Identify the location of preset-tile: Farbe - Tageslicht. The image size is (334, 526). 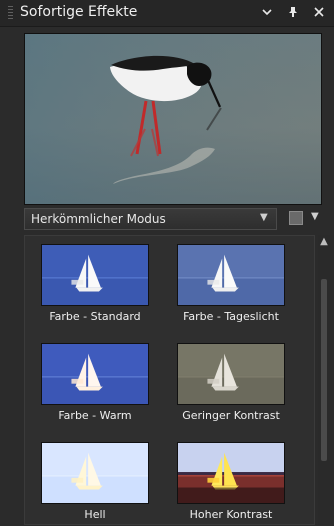
(231, 282).